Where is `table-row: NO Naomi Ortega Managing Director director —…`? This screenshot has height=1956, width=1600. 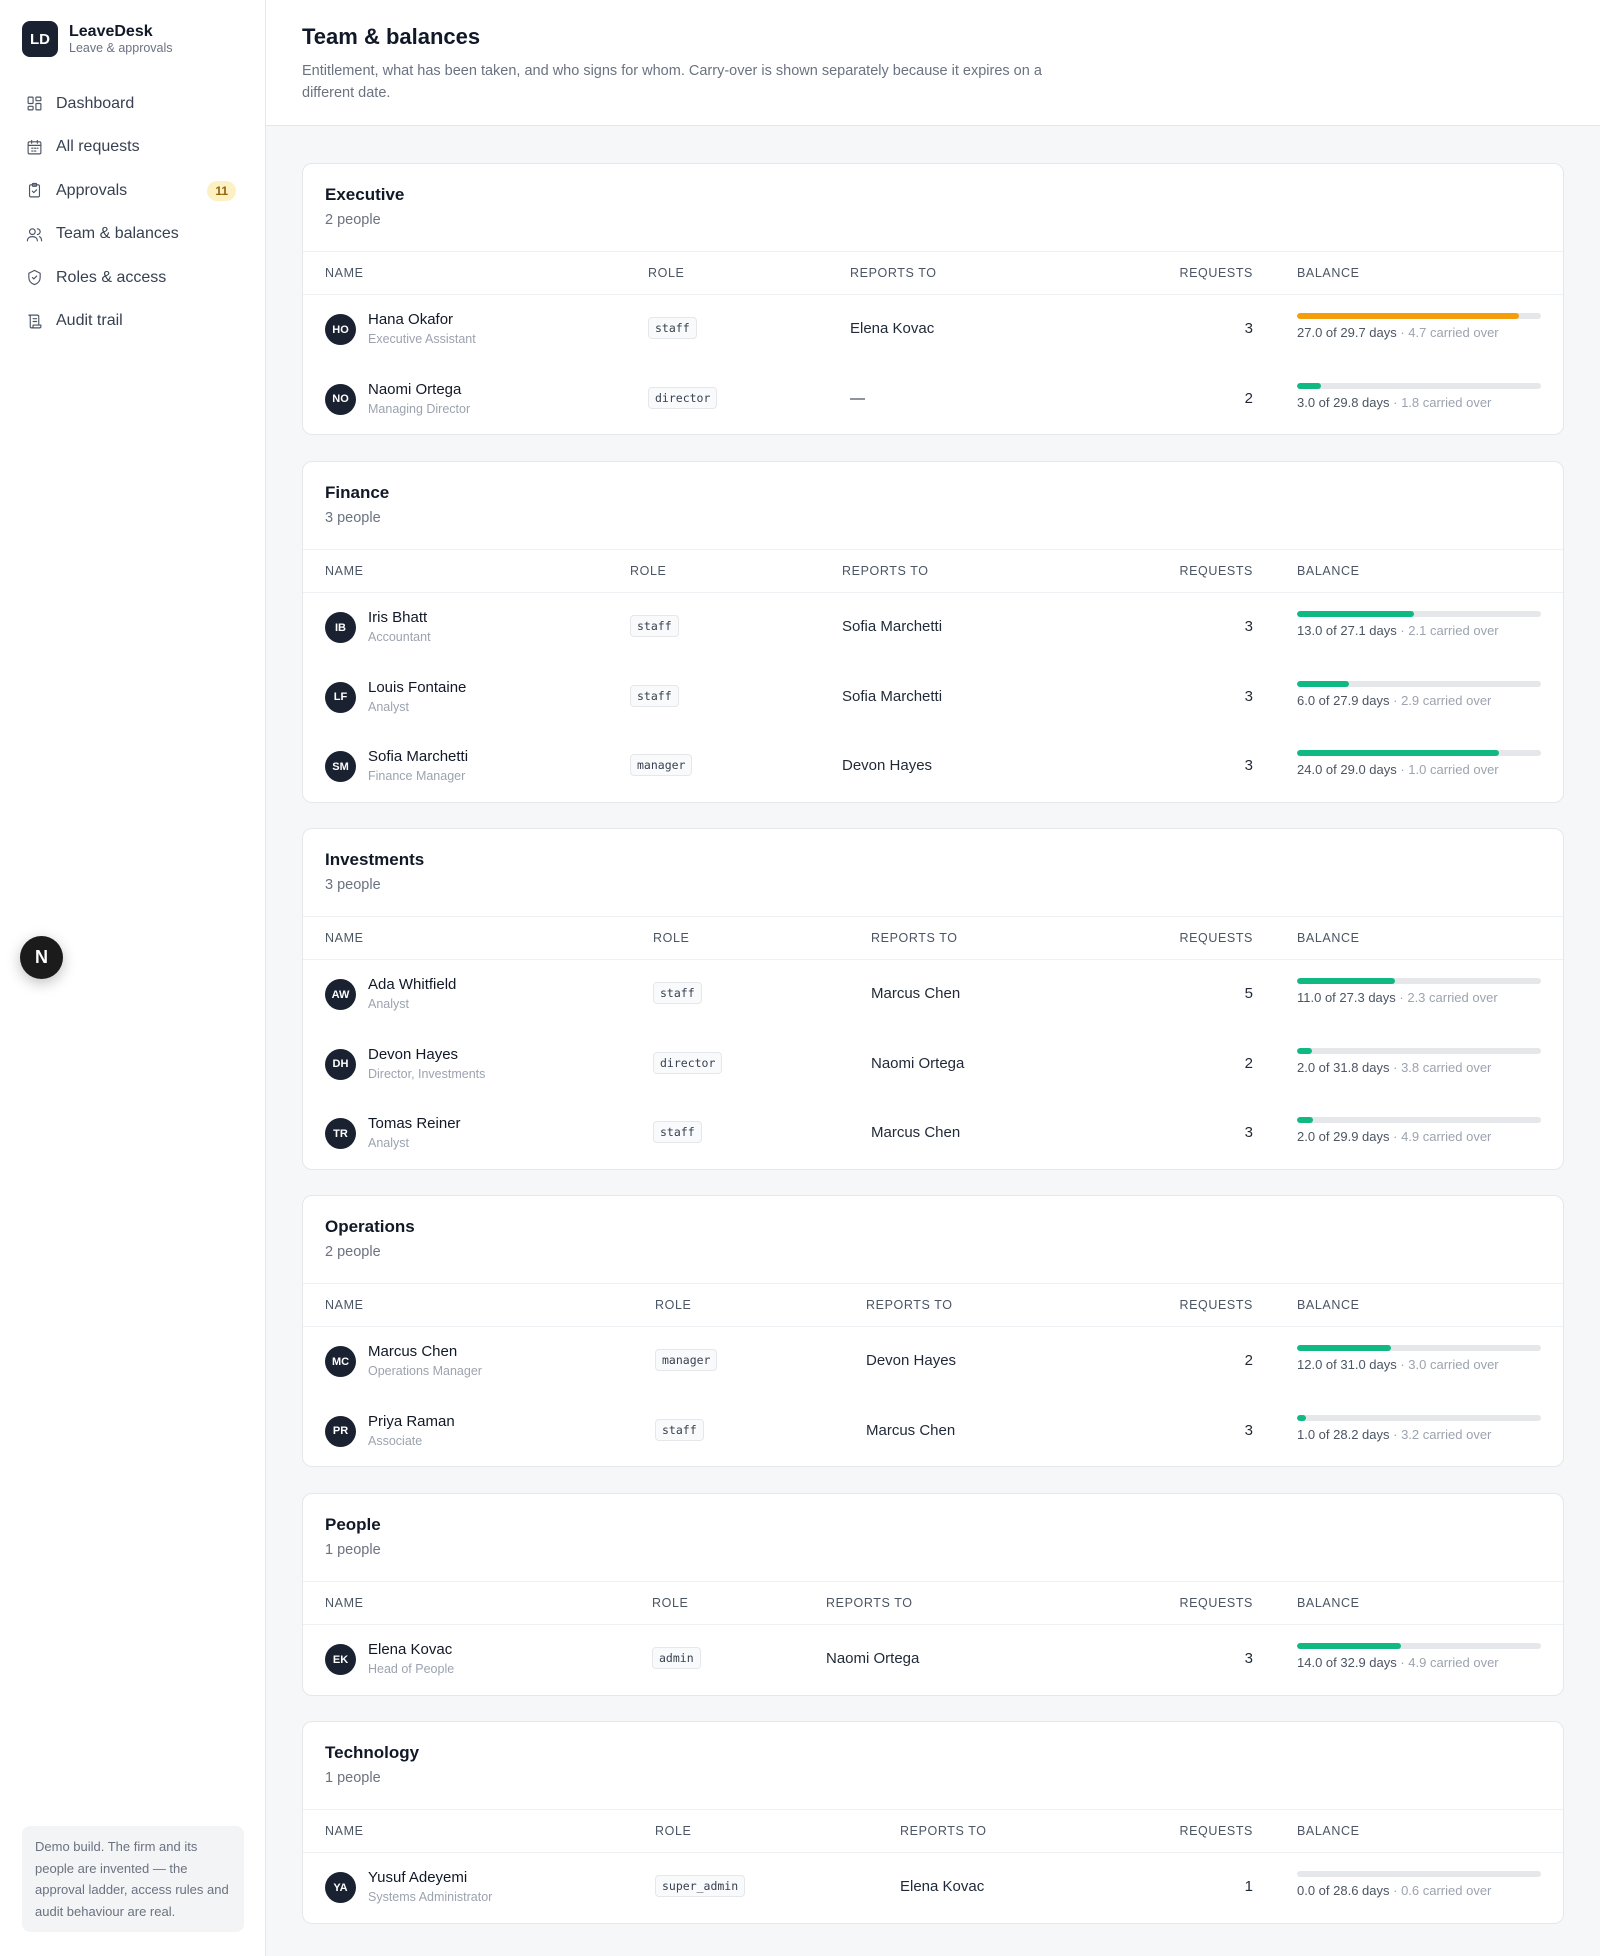
table-row: NO Naomi Ortega Managing Director director —… is located at coordinates (933, 400).